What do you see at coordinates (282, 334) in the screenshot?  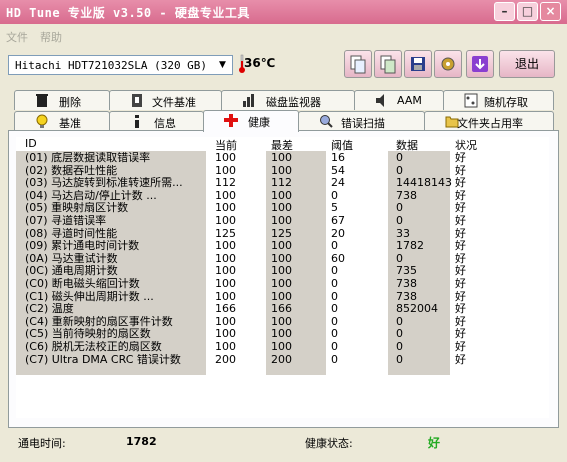 I see `table-row: (C5) 当前待映射的扇区数 100 100 0 0 好` at bounding box center [282, 334].